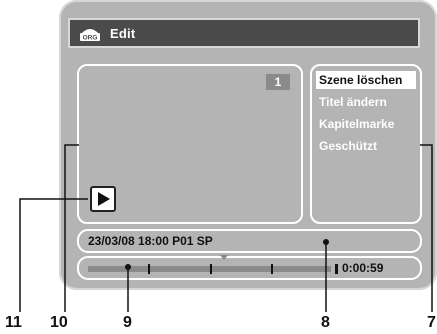 Image resolution: width=437 pixels, height=334 pixels. Describe the element at coordinates (431, 322) in the screenshot. I see `callout-7: 7` at that location.